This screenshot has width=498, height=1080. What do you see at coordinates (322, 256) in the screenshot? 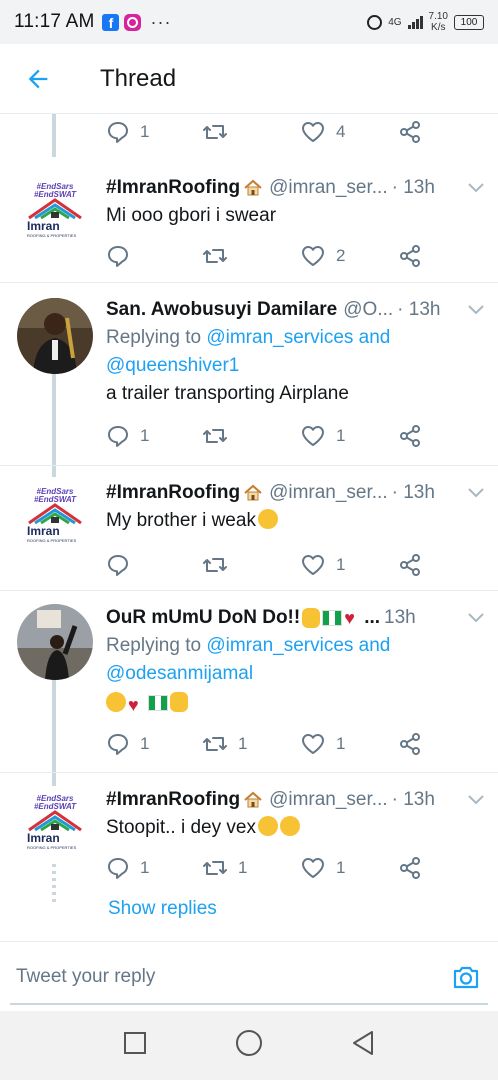
I see `like-button: 2` at bounding box center [322, 256].